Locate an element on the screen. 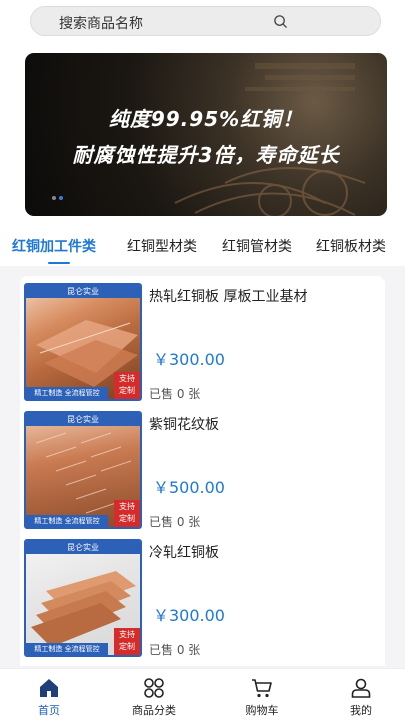  bottom-tab-bar: 首页 商品分类 购物车 我的 is located at coordinates (202, 694).